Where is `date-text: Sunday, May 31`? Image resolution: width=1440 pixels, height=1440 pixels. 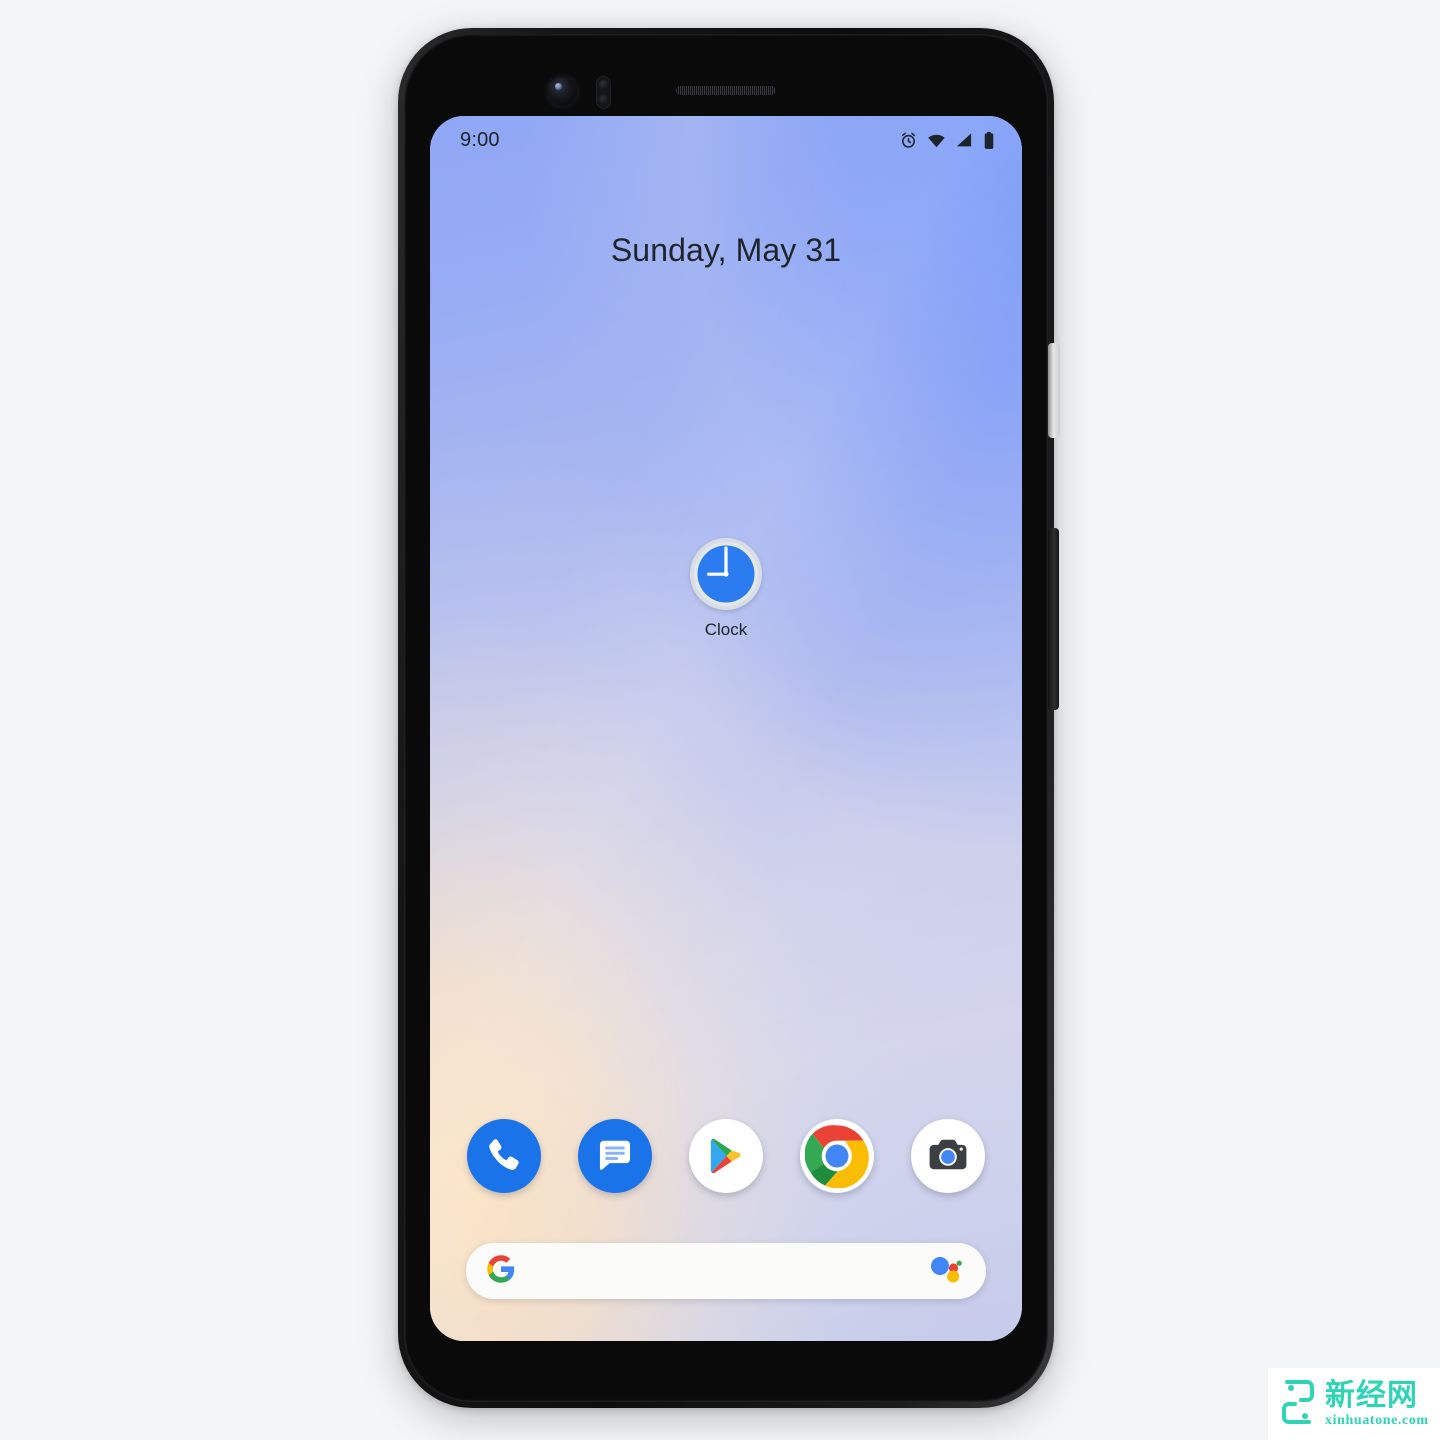
date-text: Sunday, May 31 is located at coordinates (726, 250).